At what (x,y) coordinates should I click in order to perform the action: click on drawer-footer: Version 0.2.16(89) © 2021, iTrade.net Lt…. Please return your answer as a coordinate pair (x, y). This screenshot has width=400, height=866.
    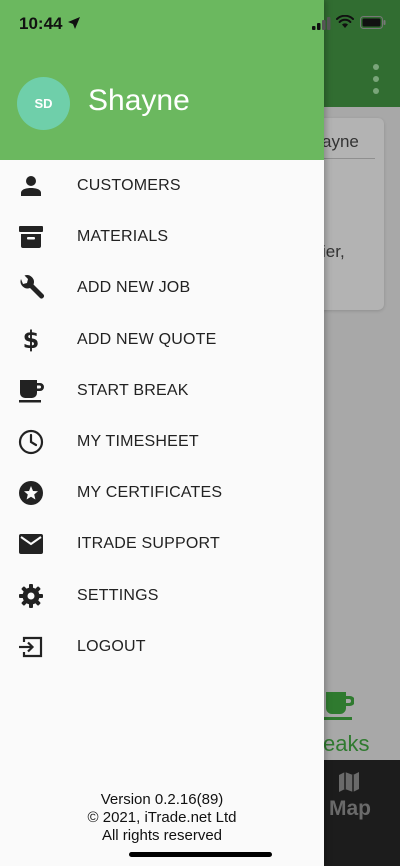
    Looking at the image, I should click on (162, 818).